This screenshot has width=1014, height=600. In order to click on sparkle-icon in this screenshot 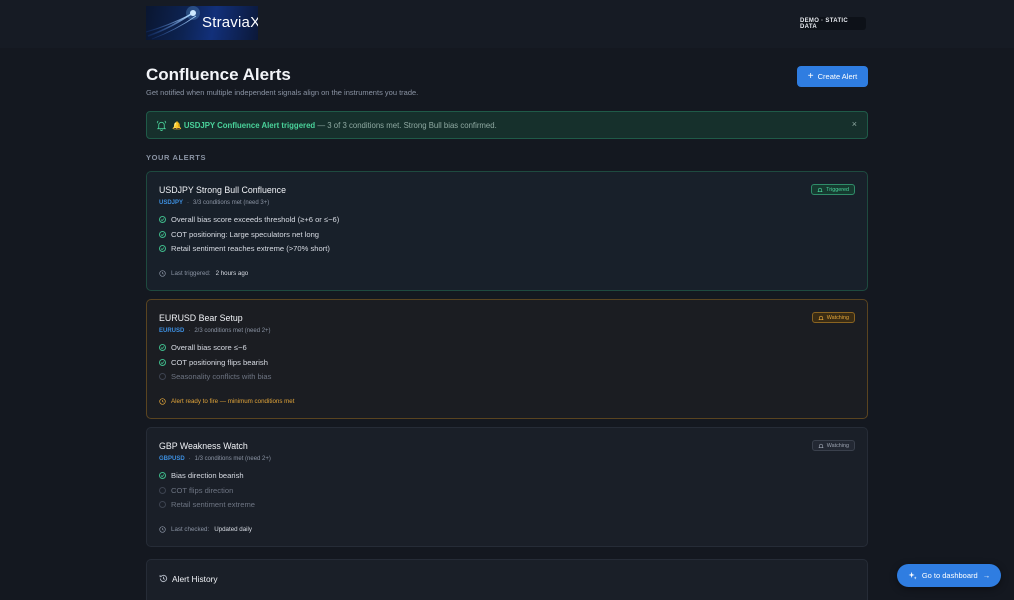, I will do `click(912, 575)`.